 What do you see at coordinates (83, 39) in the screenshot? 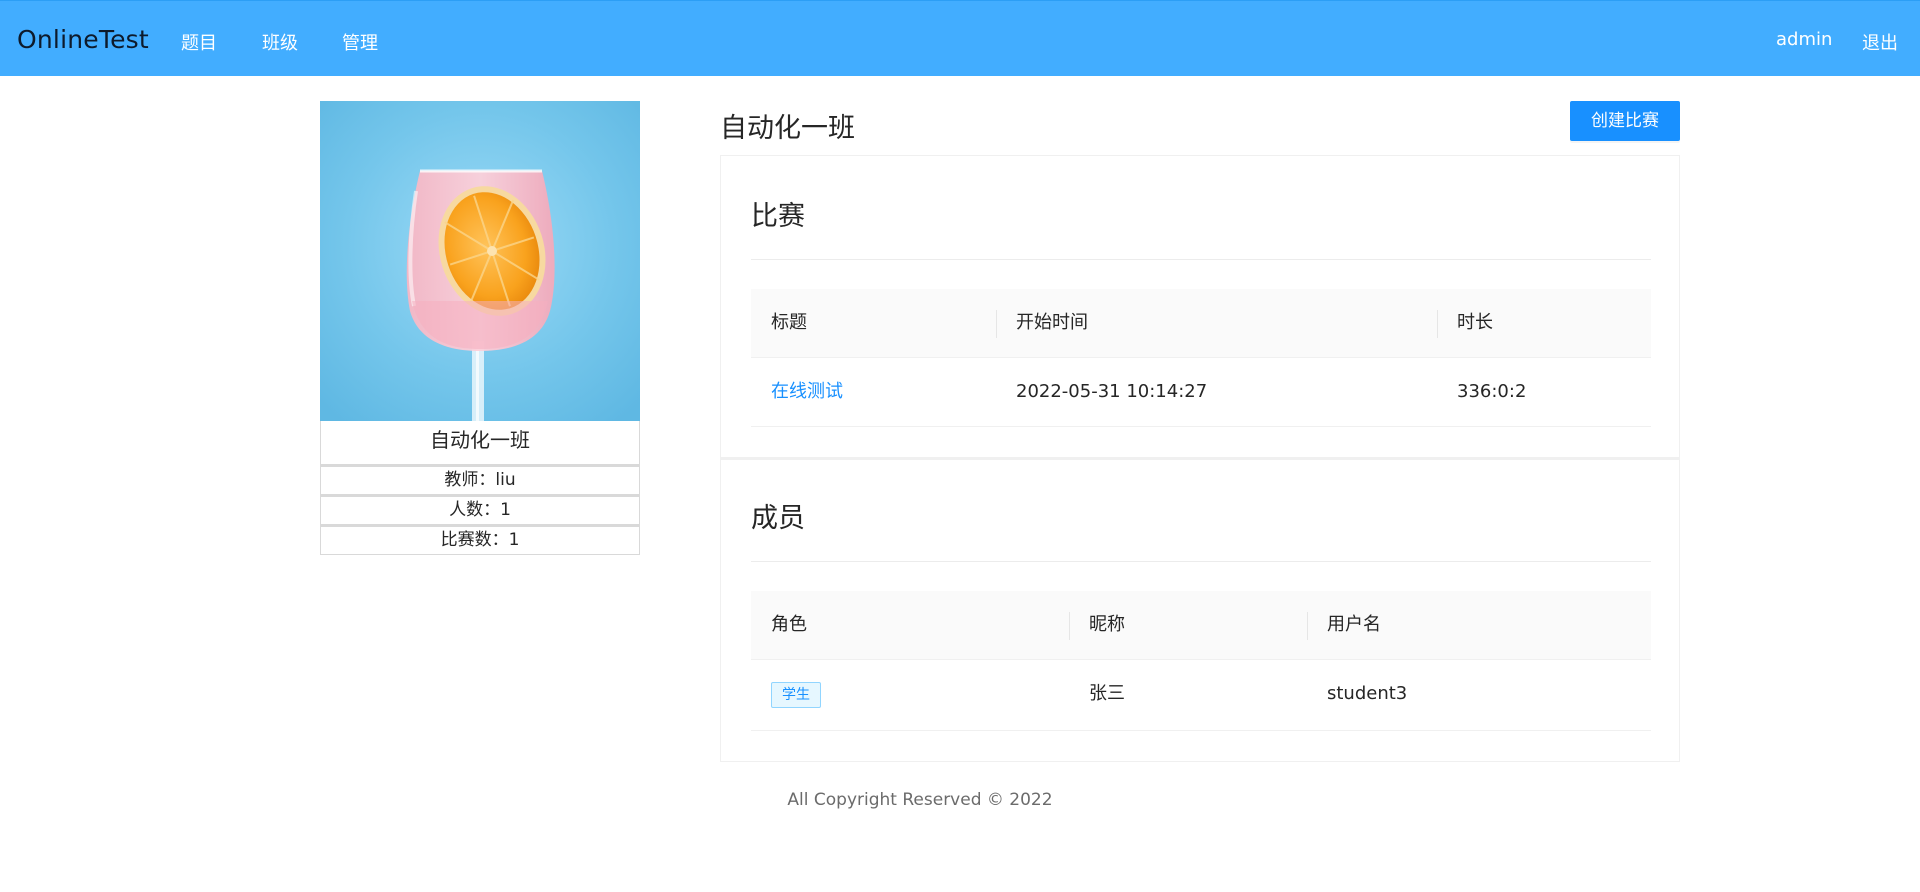
I see `brand-logo: OnlineTest` at bounding box center [83, 39].